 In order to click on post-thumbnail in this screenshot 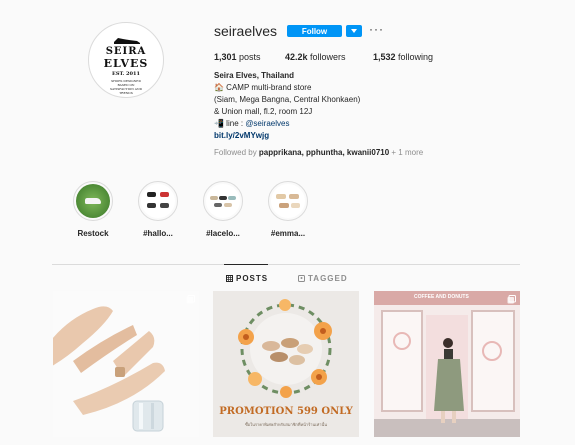, I will do `click(126, 364)`.